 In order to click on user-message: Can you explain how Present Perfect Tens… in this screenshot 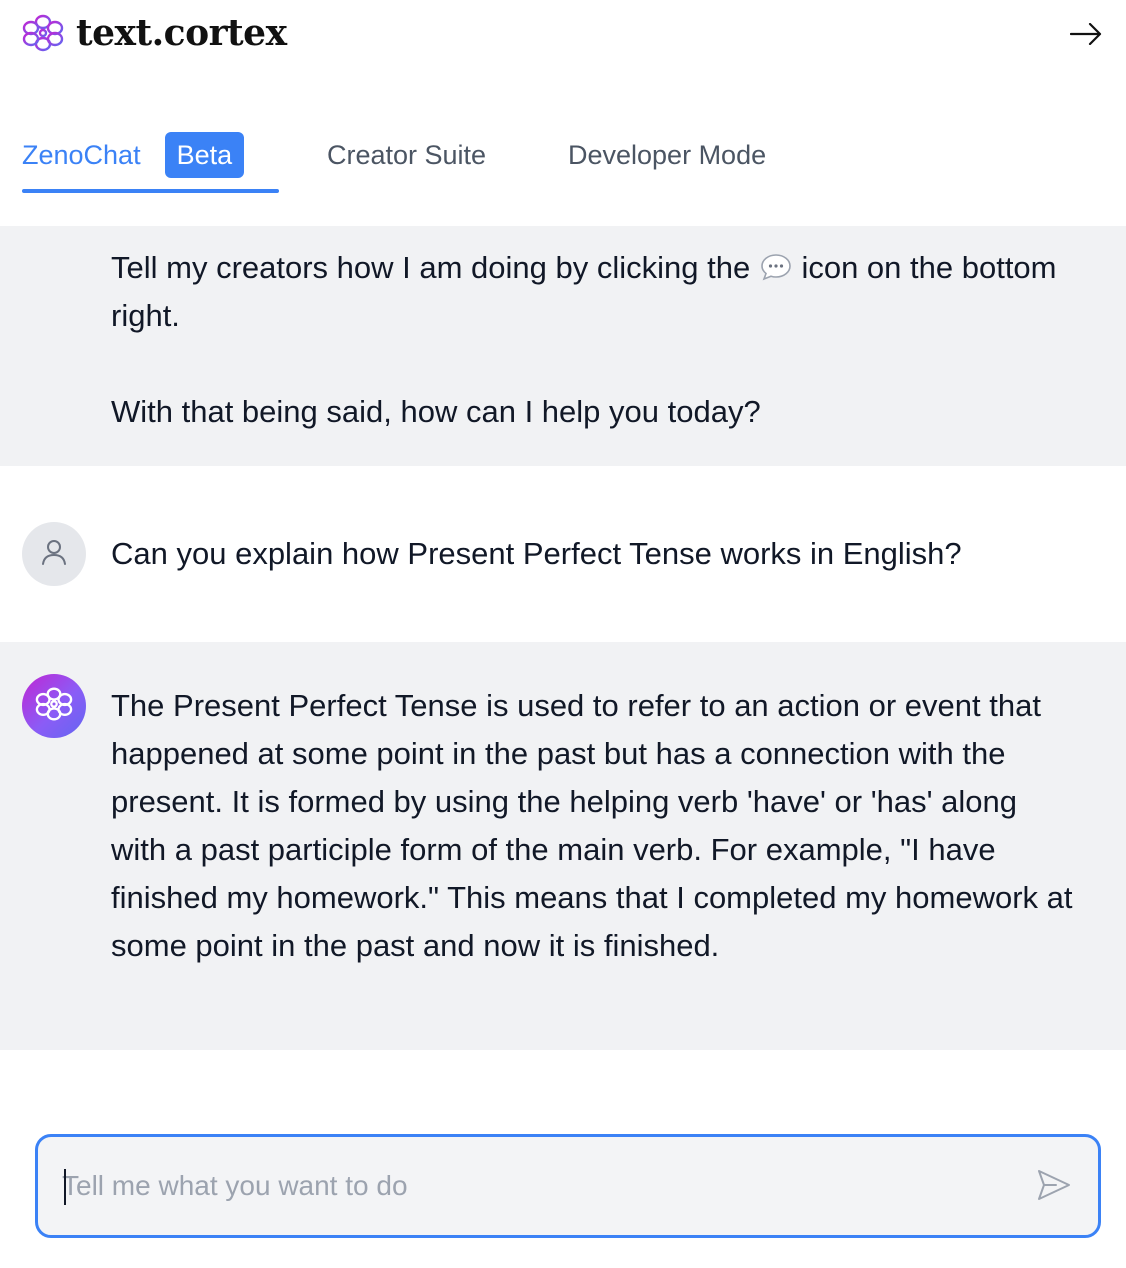, I will do `click(563, 554)`.